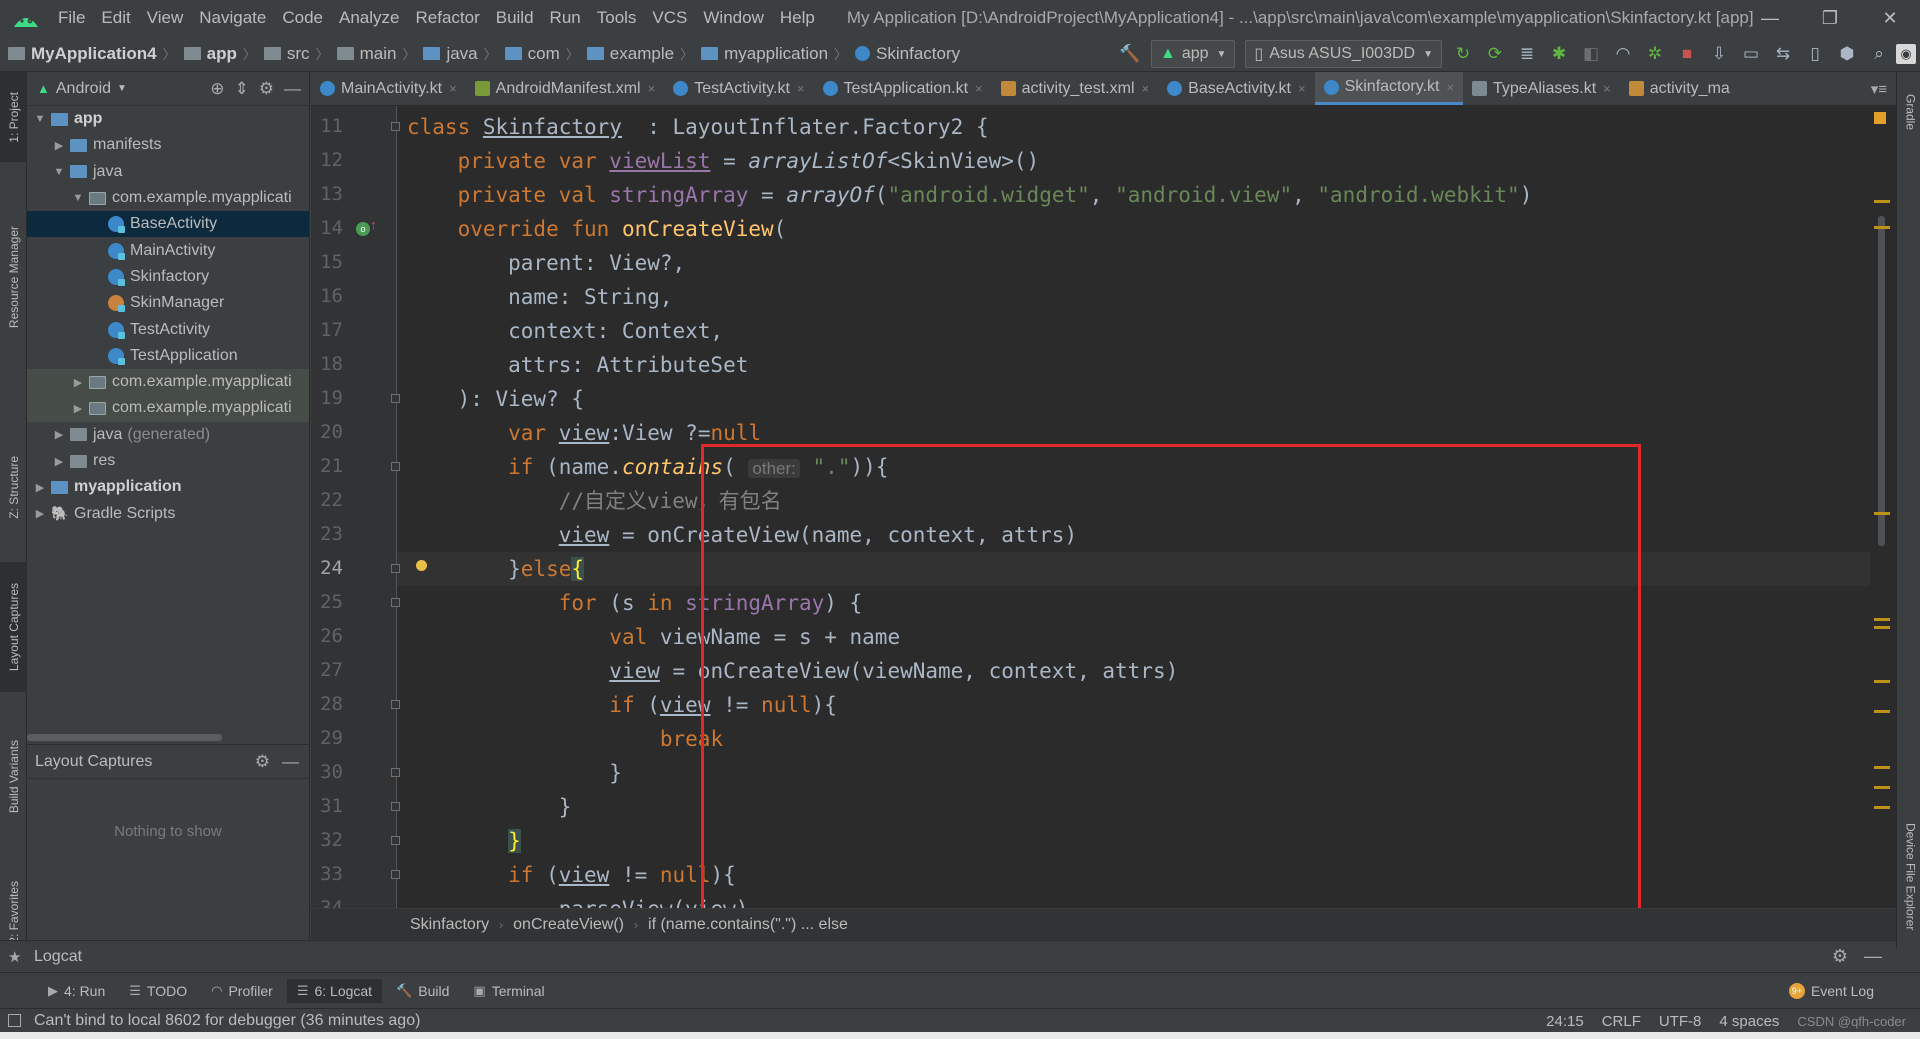  I want to click on tree-node: Skinfactory, so click(168, 277).